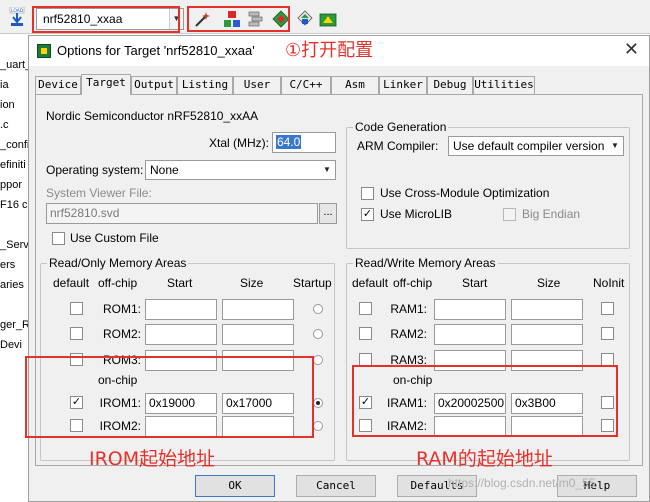  I want to click on arm-compiler-select: Use default compiler version ▼, so click(536, 146).